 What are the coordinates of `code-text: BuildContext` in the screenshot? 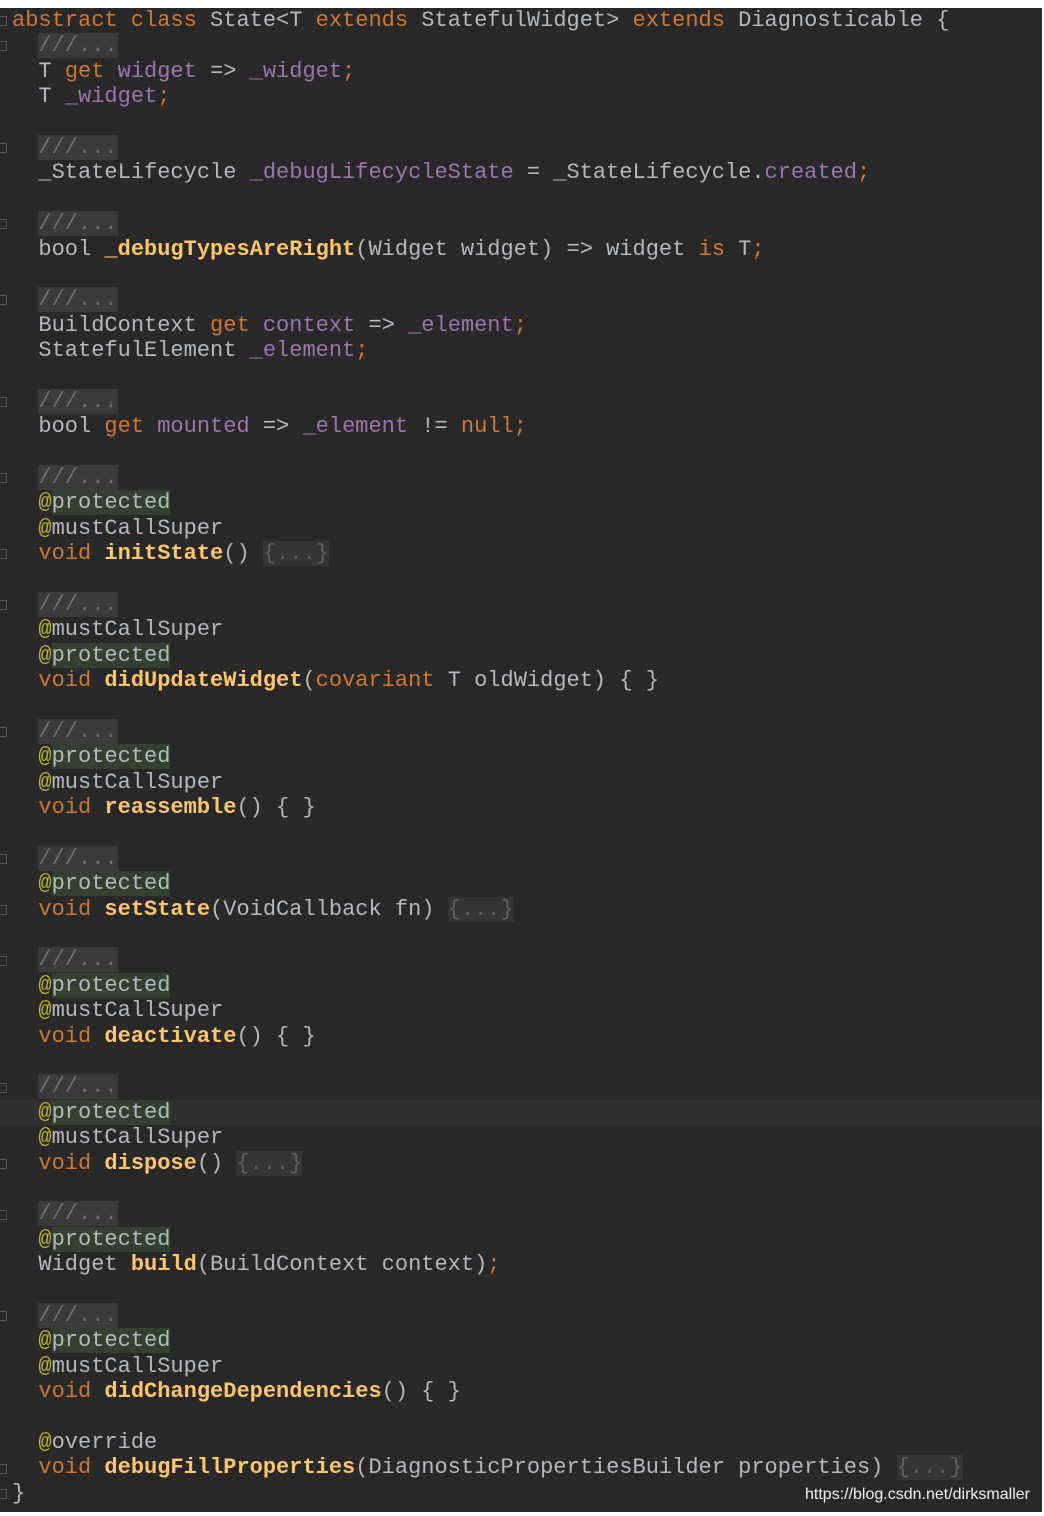 It's located at (111, 325).